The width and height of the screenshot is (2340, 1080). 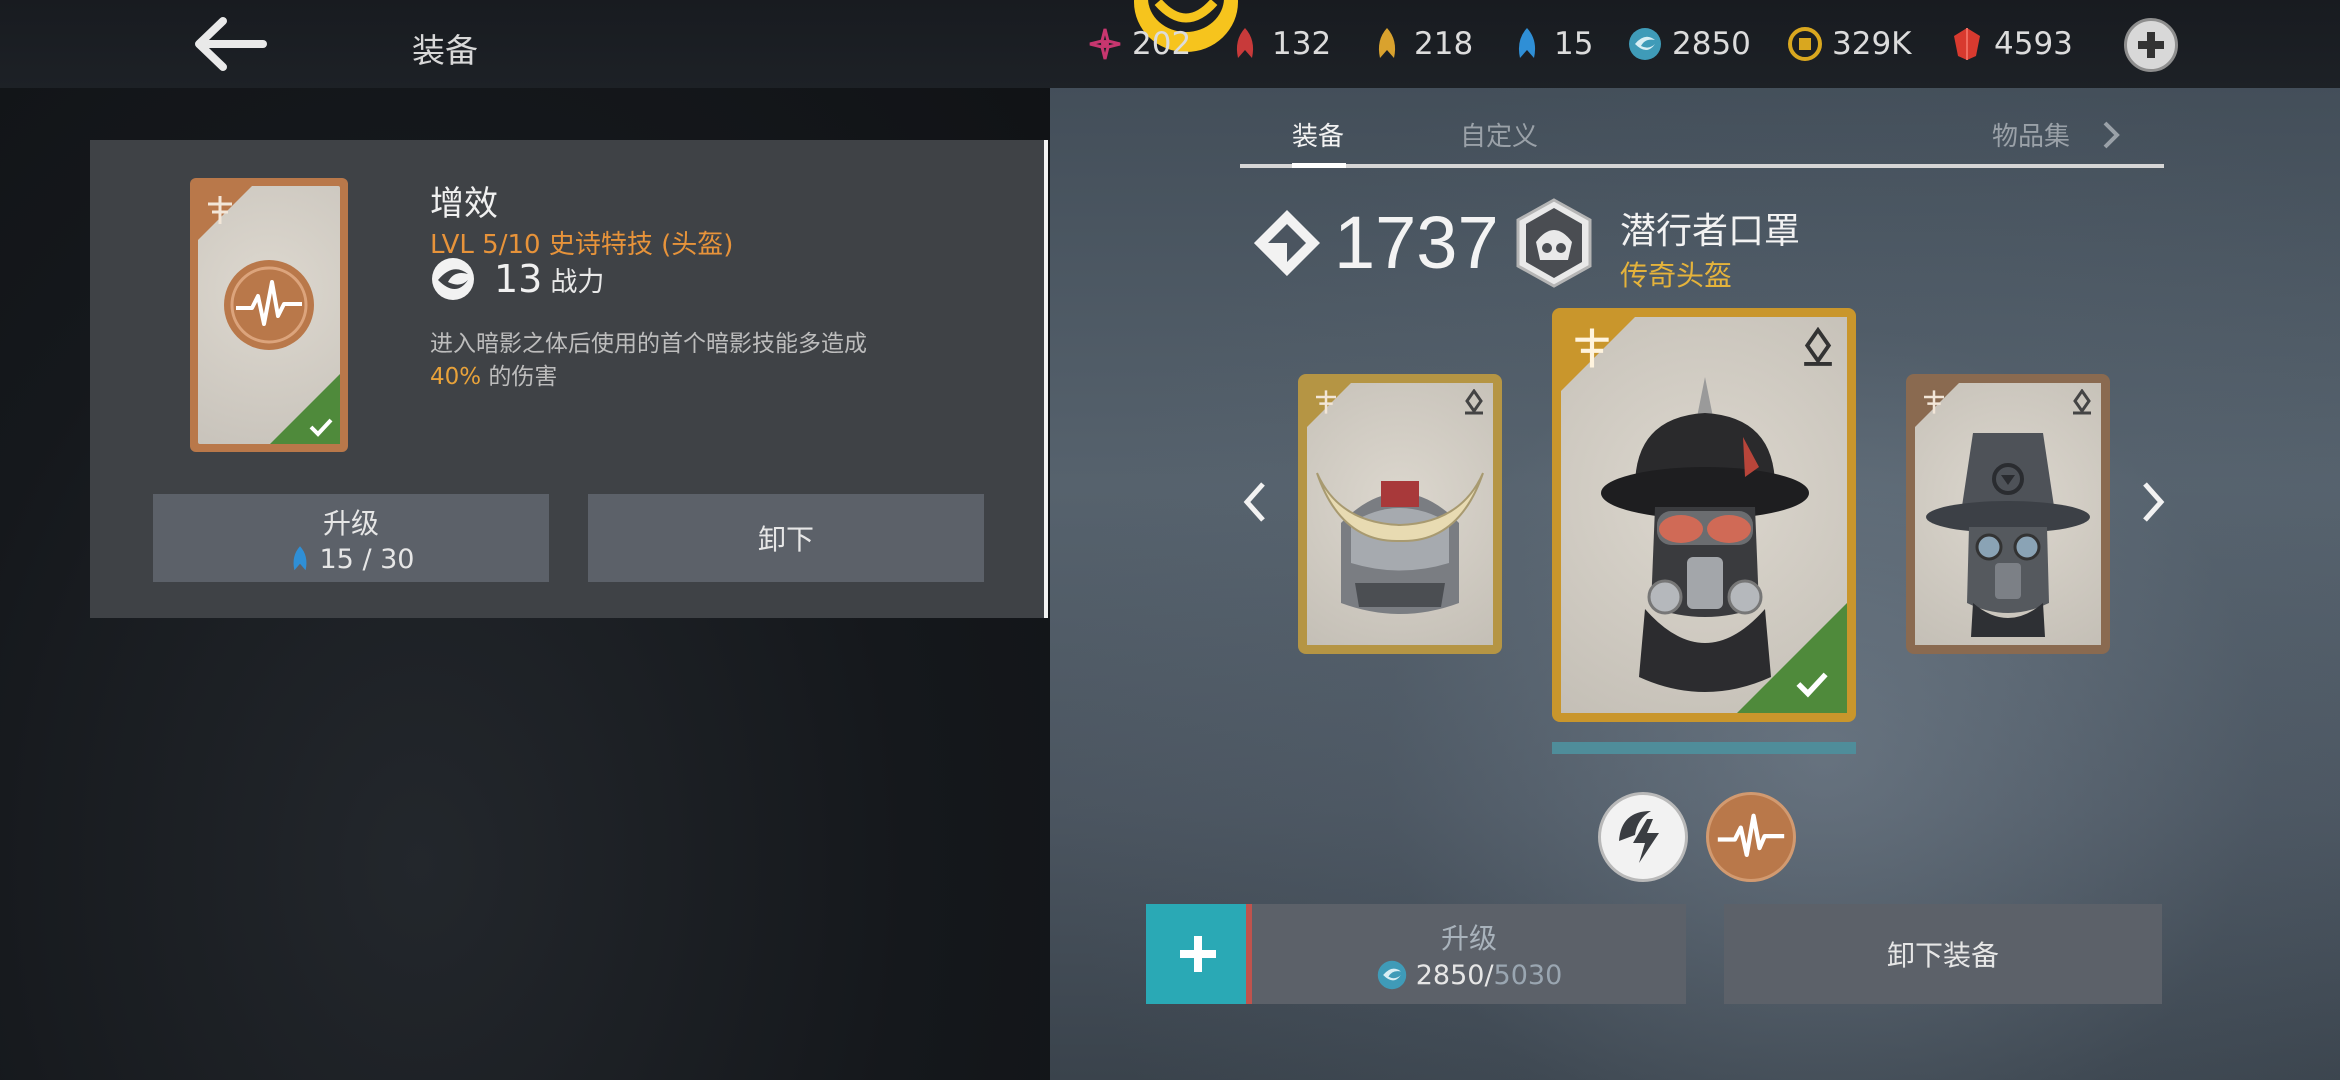 What do you see at coordinates (577, 282) in the screenshot?
I see `power-label: 战力` at bounding box center [577, 282].